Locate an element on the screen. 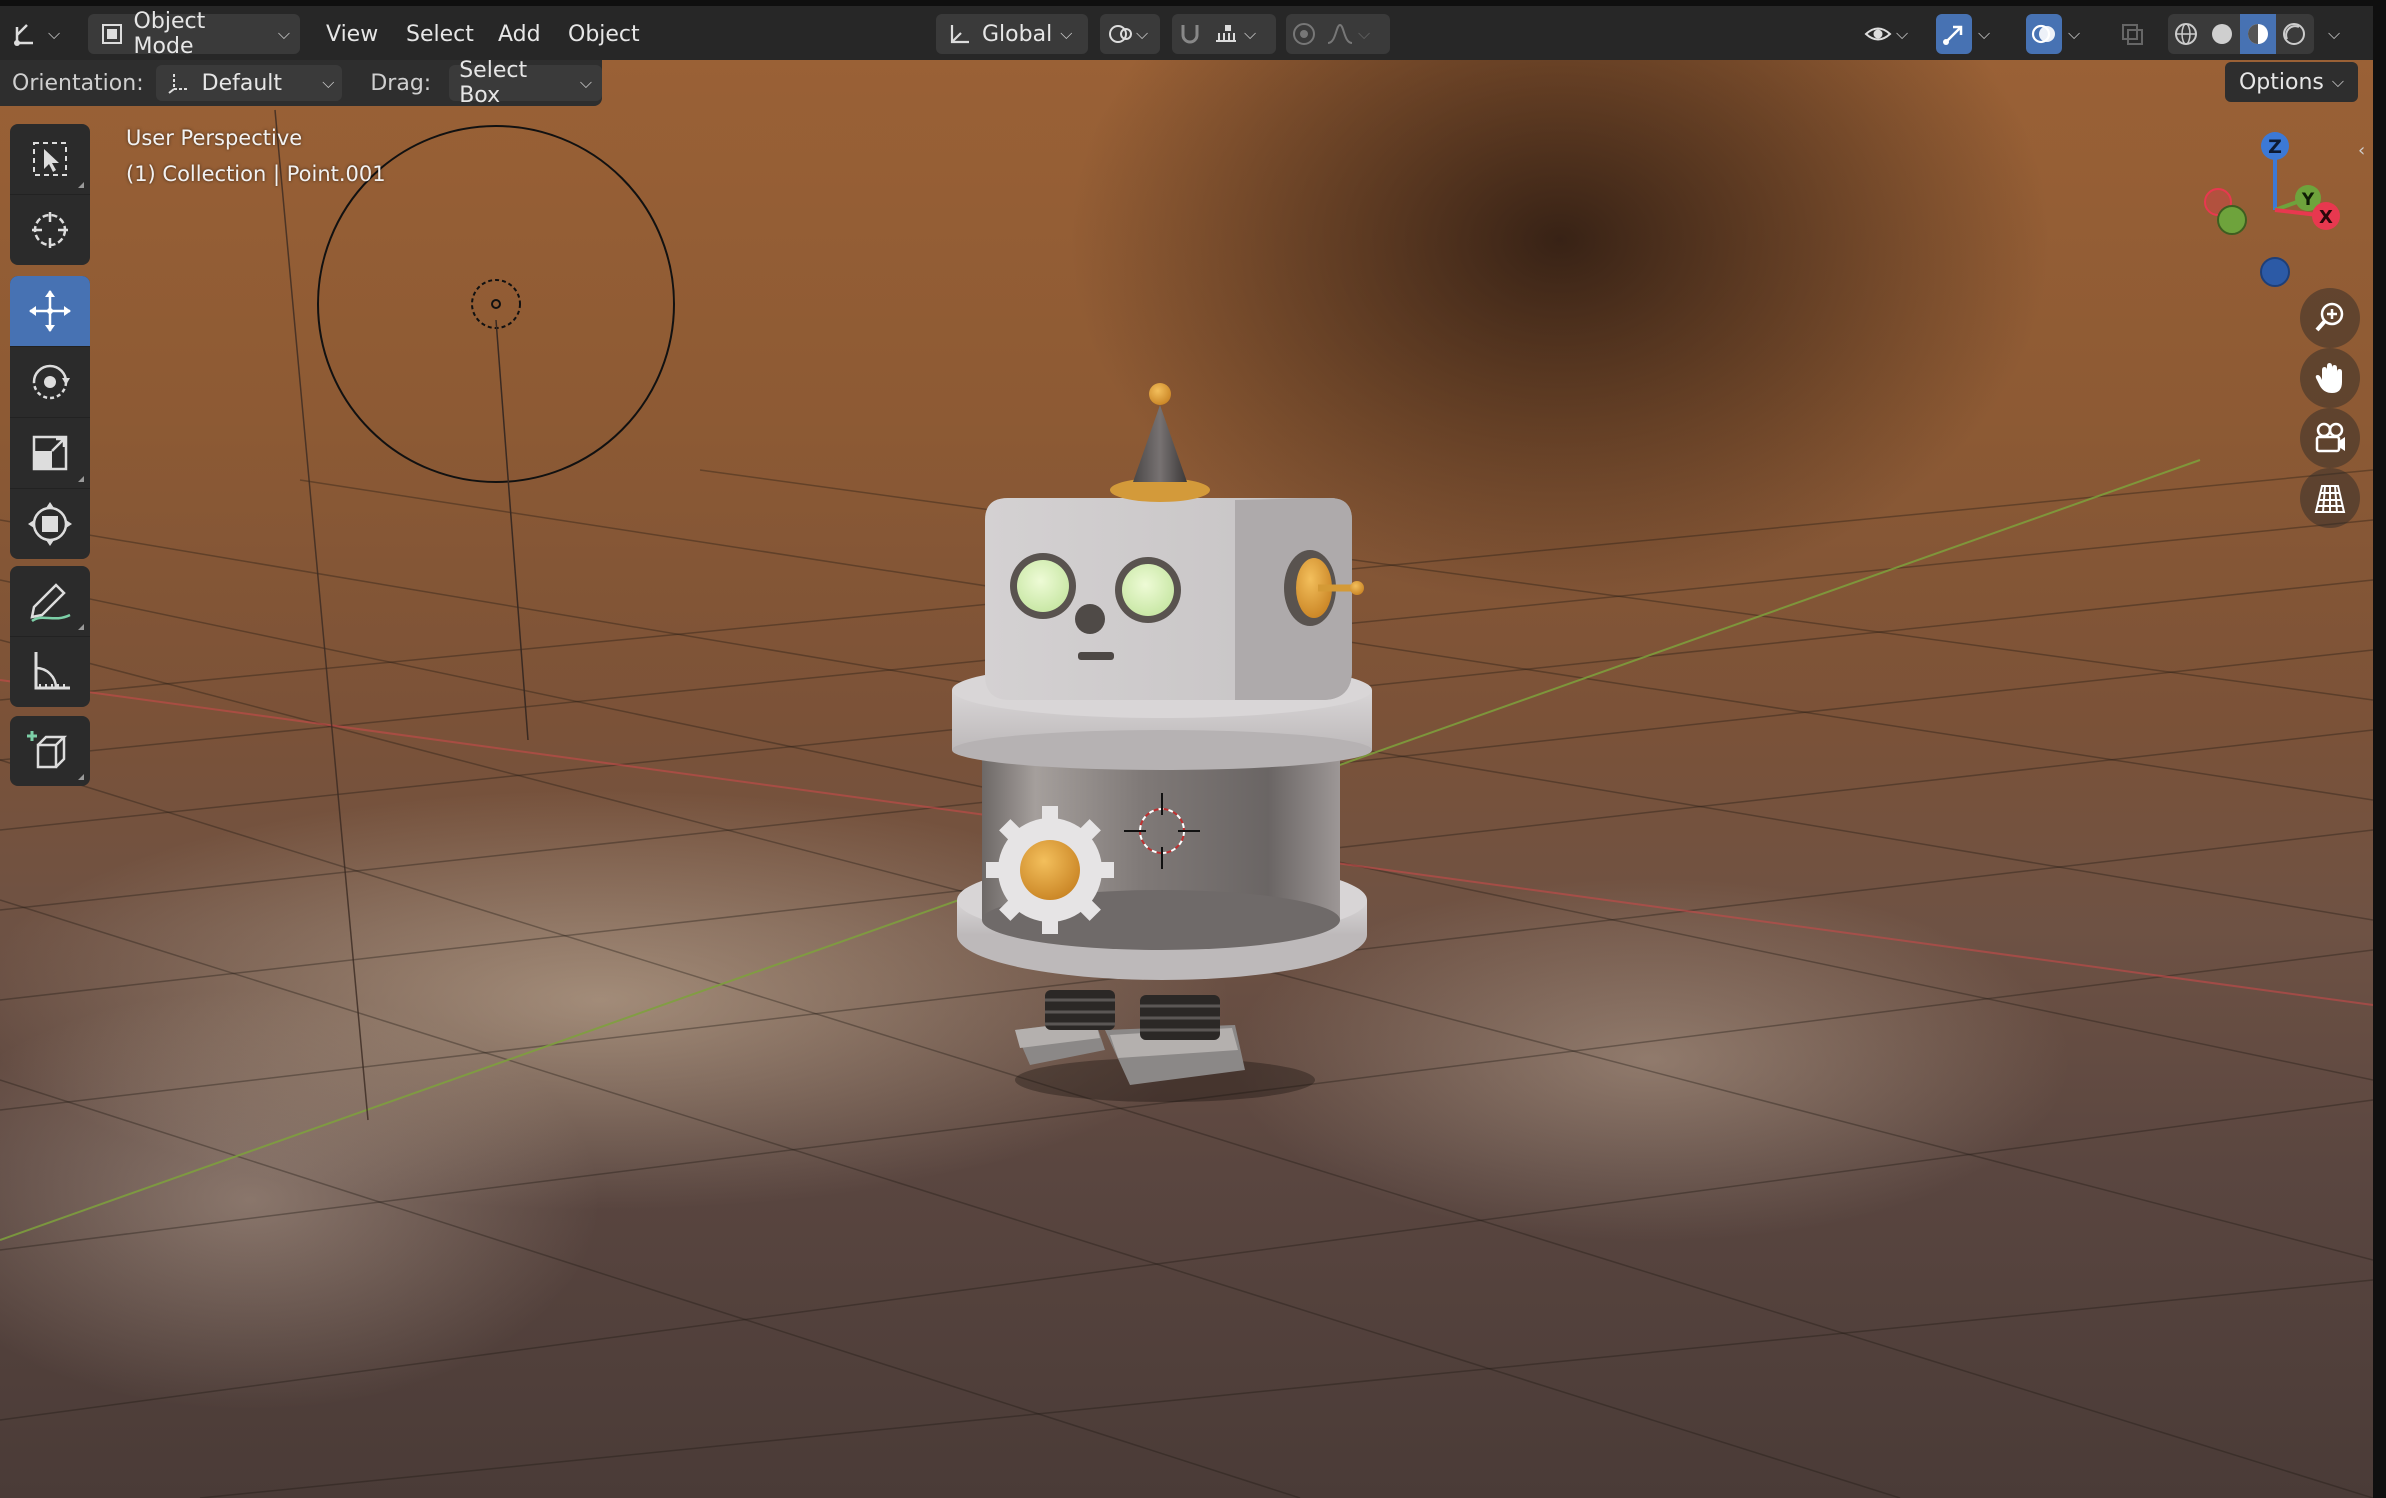  menu-select: Select is located at coordinates (440, 34).